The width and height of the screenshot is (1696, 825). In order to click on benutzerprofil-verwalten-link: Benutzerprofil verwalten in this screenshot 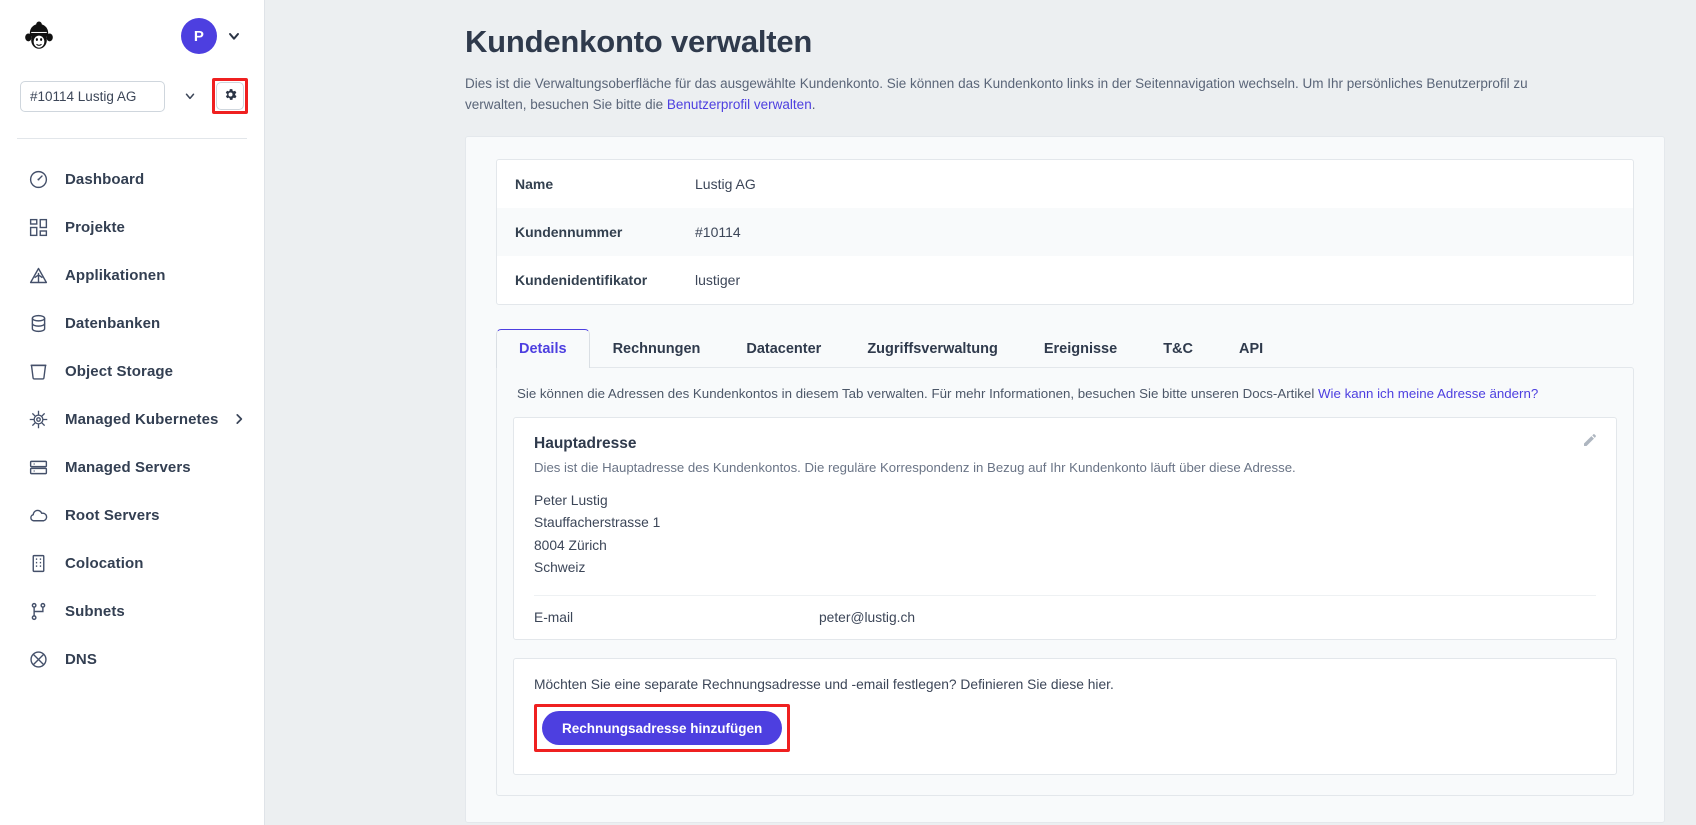, I will do `click(739, 104)`.